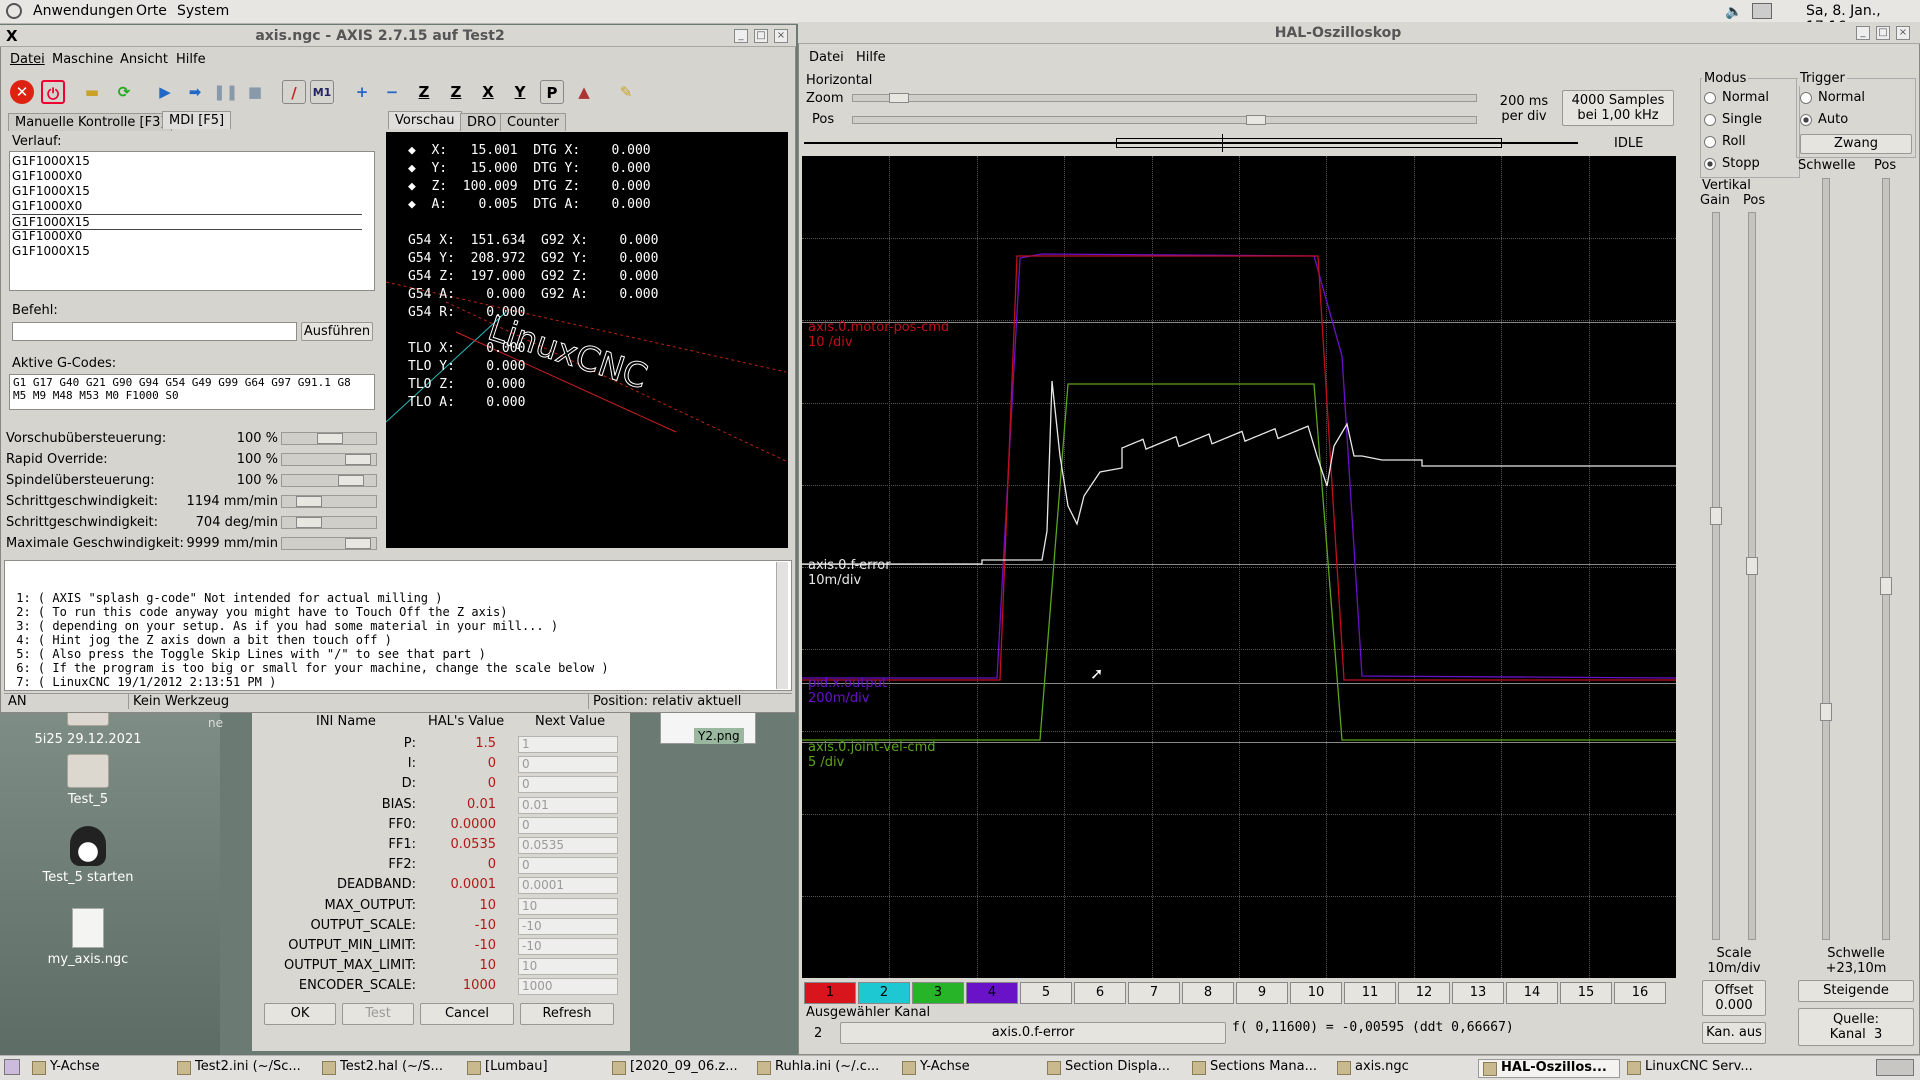 This screenshot has width=1920, height=1080. Describe the element at coordinates (1404, 1068) in the screenshot. I see `taskbar-item: axis.ngc` at that location.